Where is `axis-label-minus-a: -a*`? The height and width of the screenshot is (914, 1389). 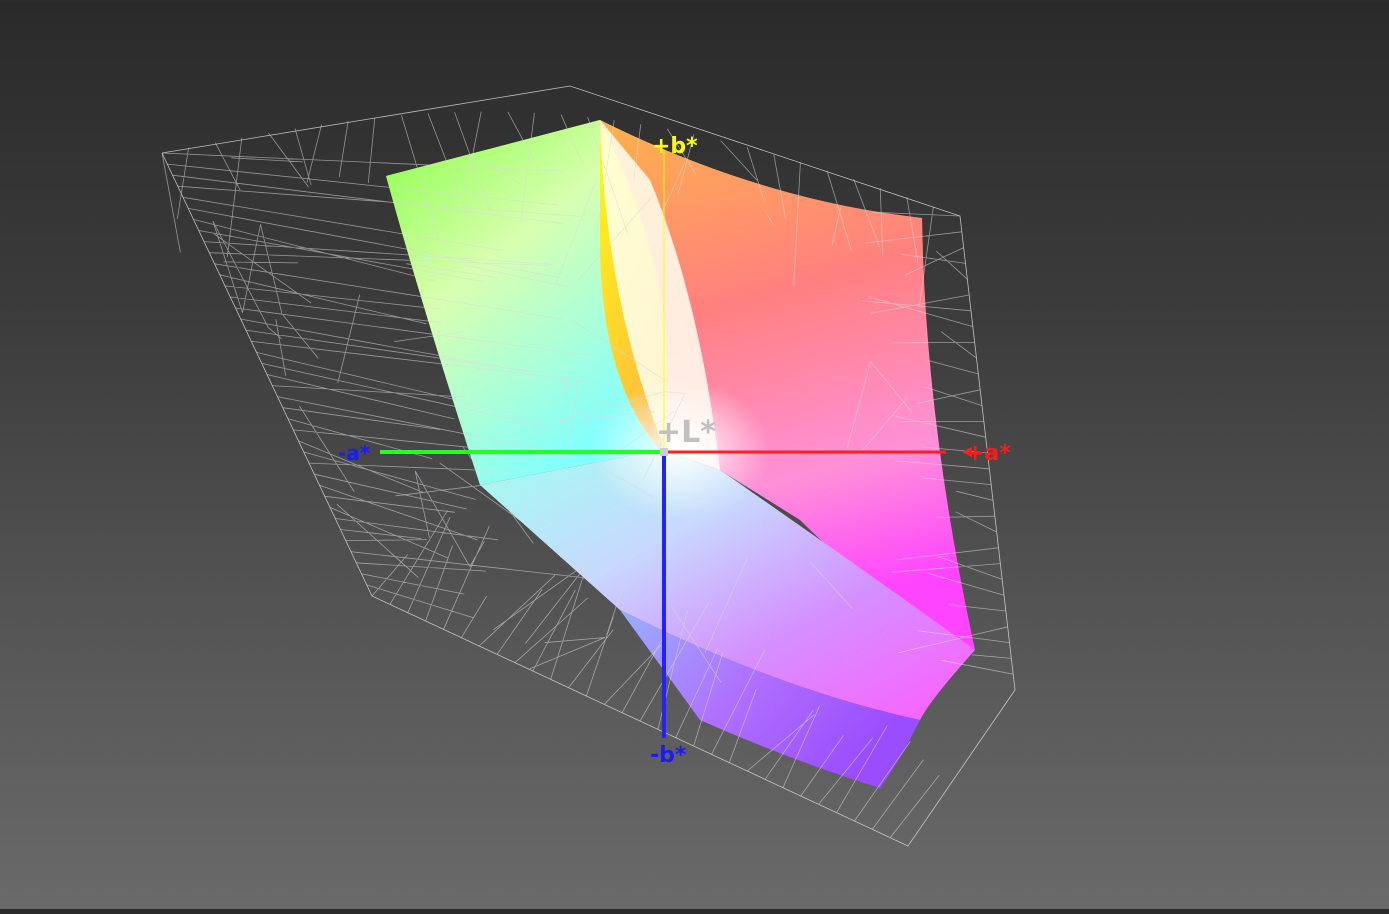 axis-label-minus-a: -a* is located at coordinates (354, 453).